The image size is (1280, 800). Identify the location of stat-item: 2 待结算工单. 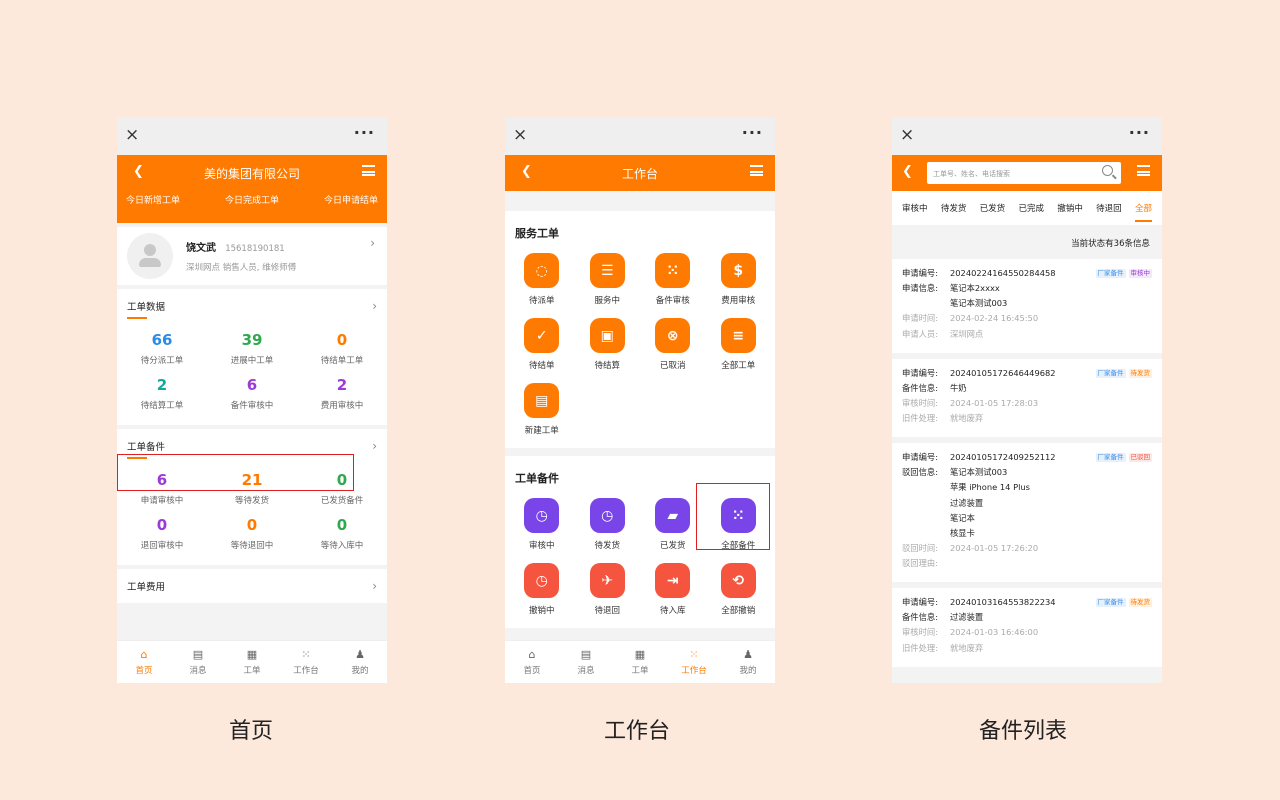
(162, 393).